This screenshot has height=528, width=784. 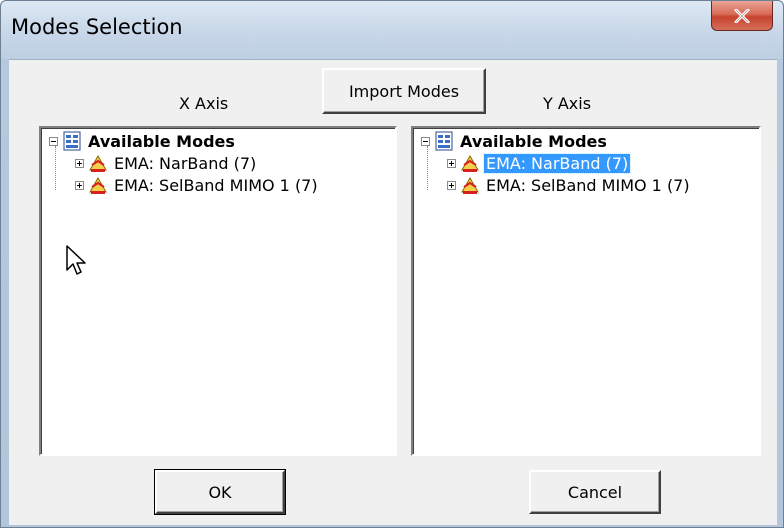 What do you see at coordinates (595, 492) in the screenshot?
I see `cancel-button: Cancel` at bounding box center [595, 492].